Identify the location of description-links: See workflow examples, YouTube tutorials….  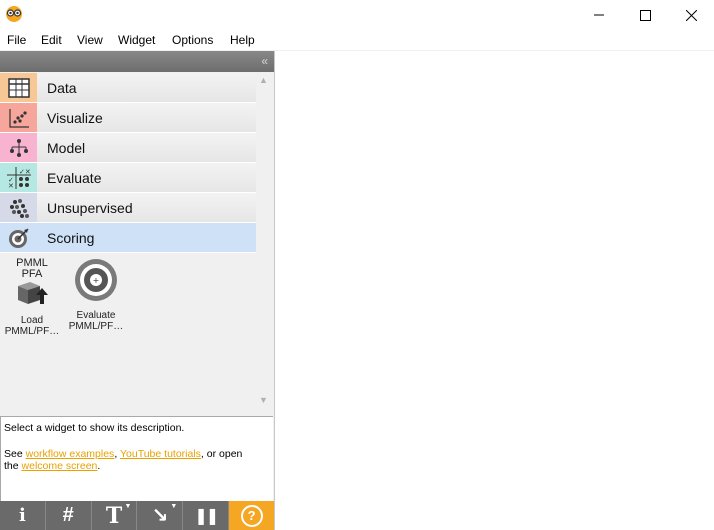
(123, 454).